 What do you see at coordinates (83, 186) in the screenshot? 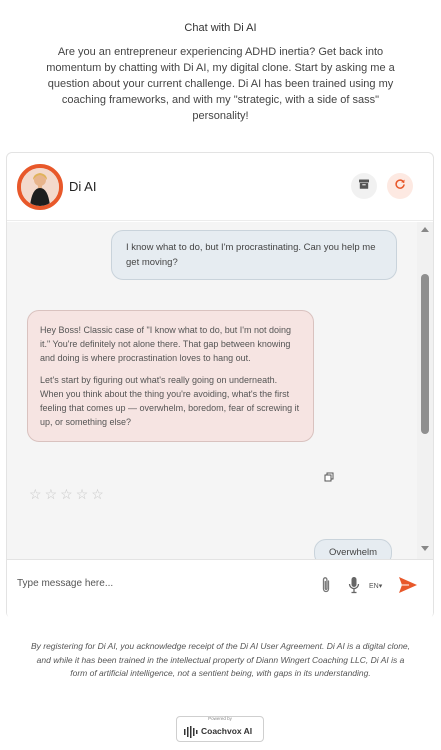
I see `bot-name: Di AI` at bounding box center [83, 186].